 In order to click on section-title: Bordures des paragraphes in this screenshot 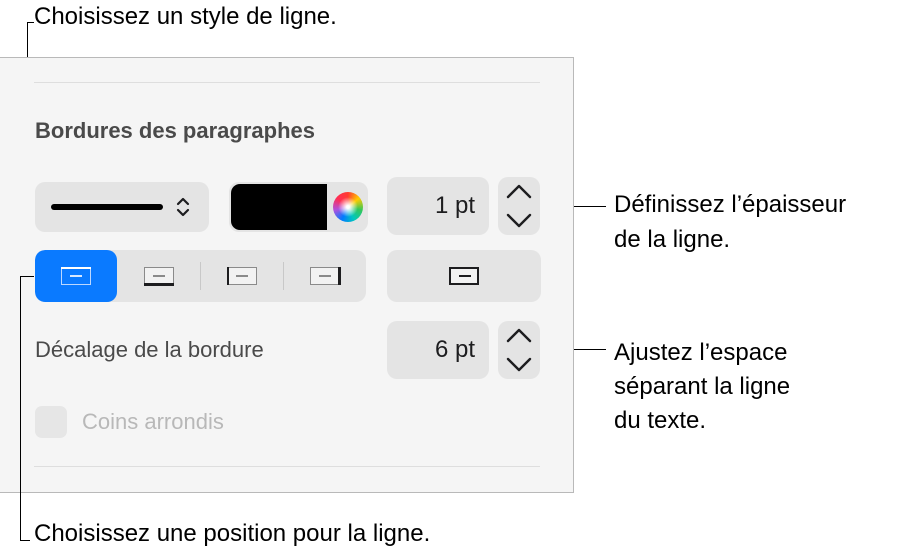, I will do `click(175, 130)`.